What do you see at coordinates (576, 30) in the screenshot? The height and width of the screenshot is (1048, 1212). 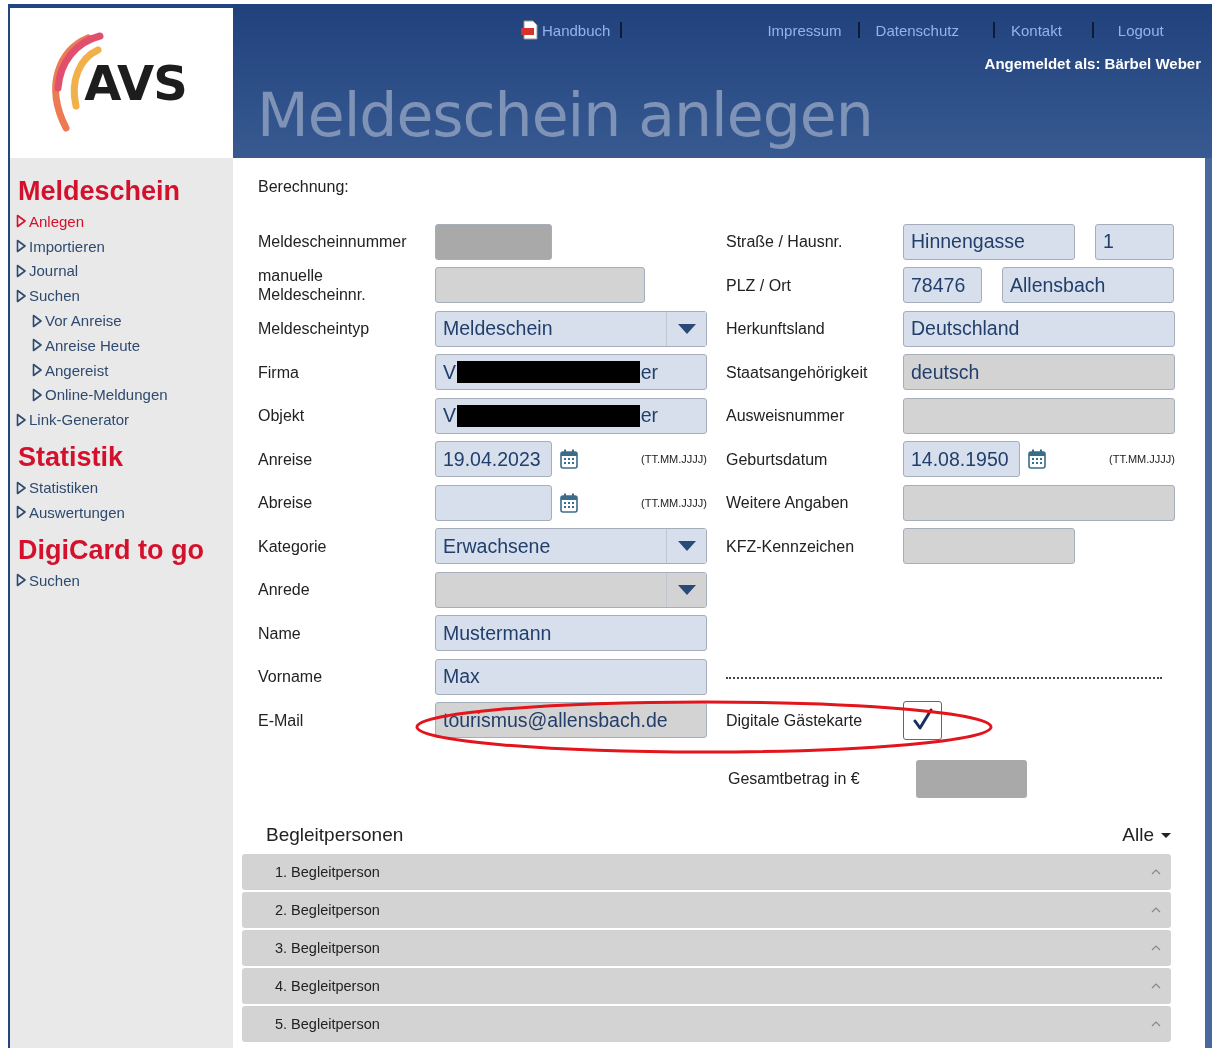 I see `manual-link: Handbuch` at bounding box center [576, 30].